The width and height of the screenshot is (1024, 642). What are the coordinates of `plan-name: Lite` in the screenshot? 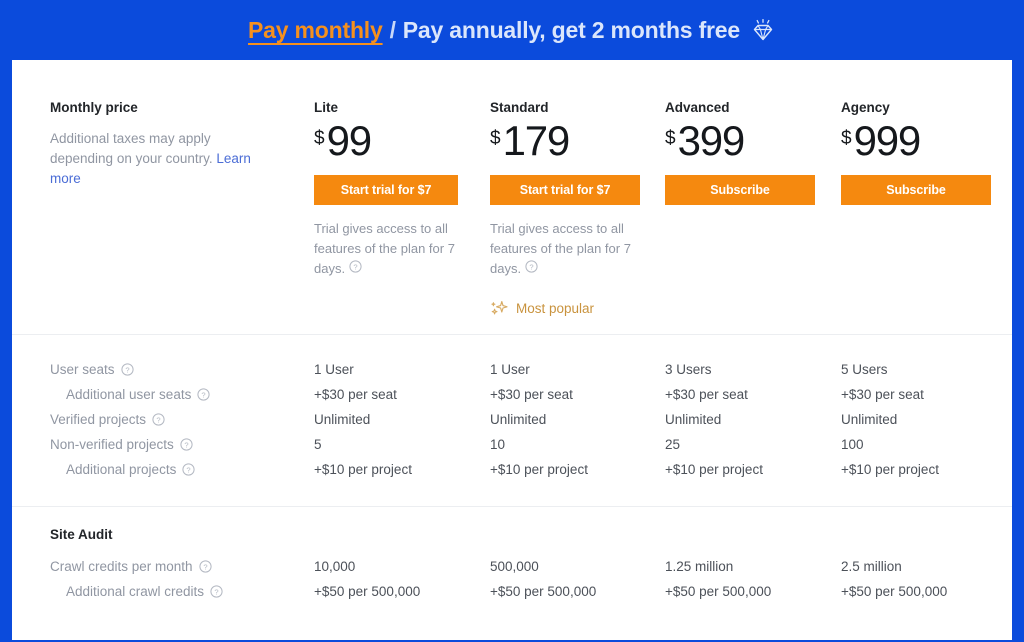 It's located at (326, 107).